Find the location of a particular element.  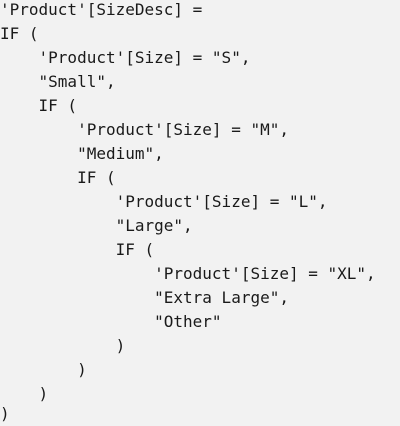

code-line-5: IF ( is located at coordinates (39, 105).